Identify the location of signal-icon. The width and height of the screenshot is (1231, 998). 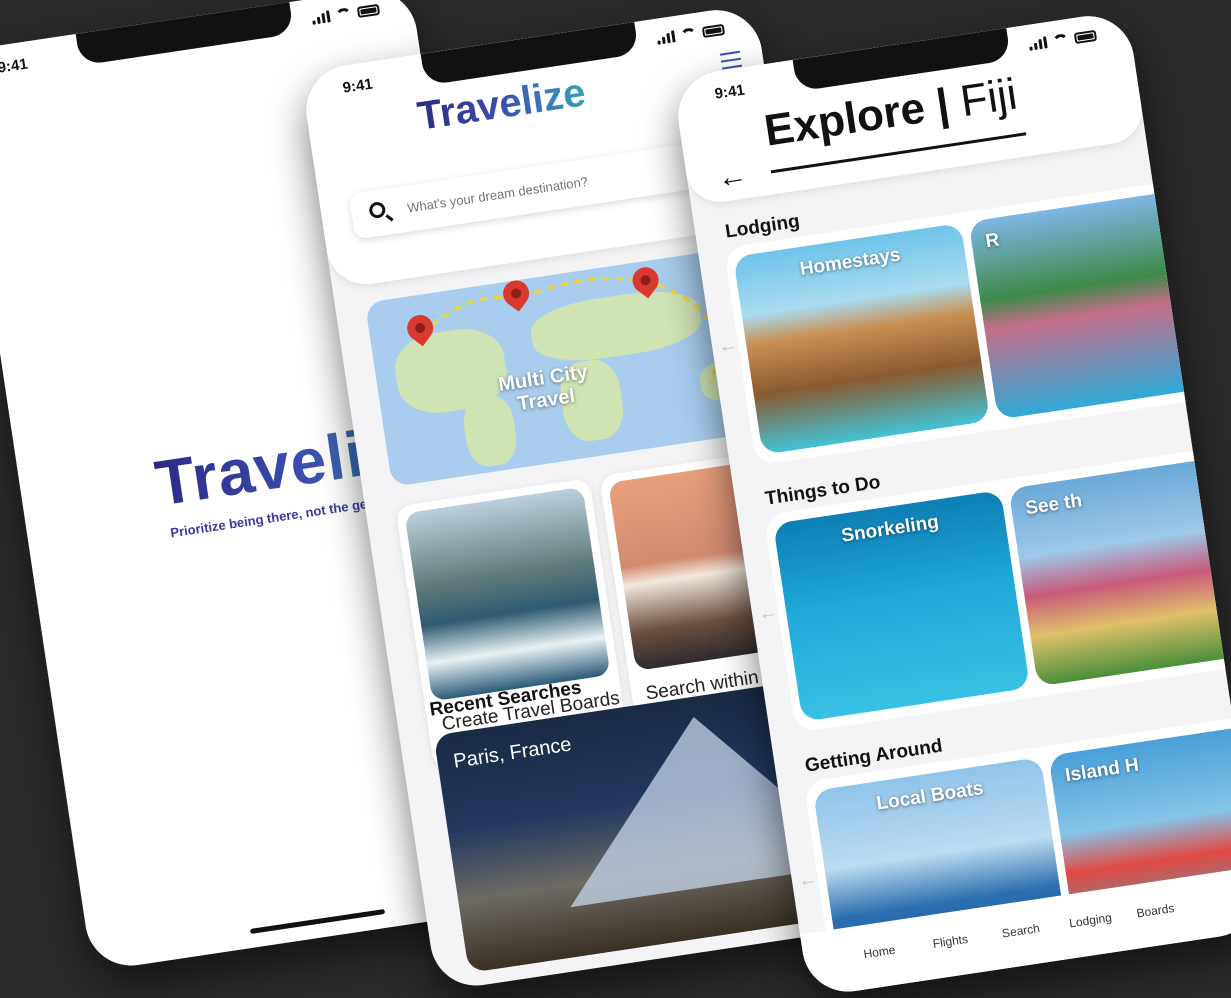
(321, 17).